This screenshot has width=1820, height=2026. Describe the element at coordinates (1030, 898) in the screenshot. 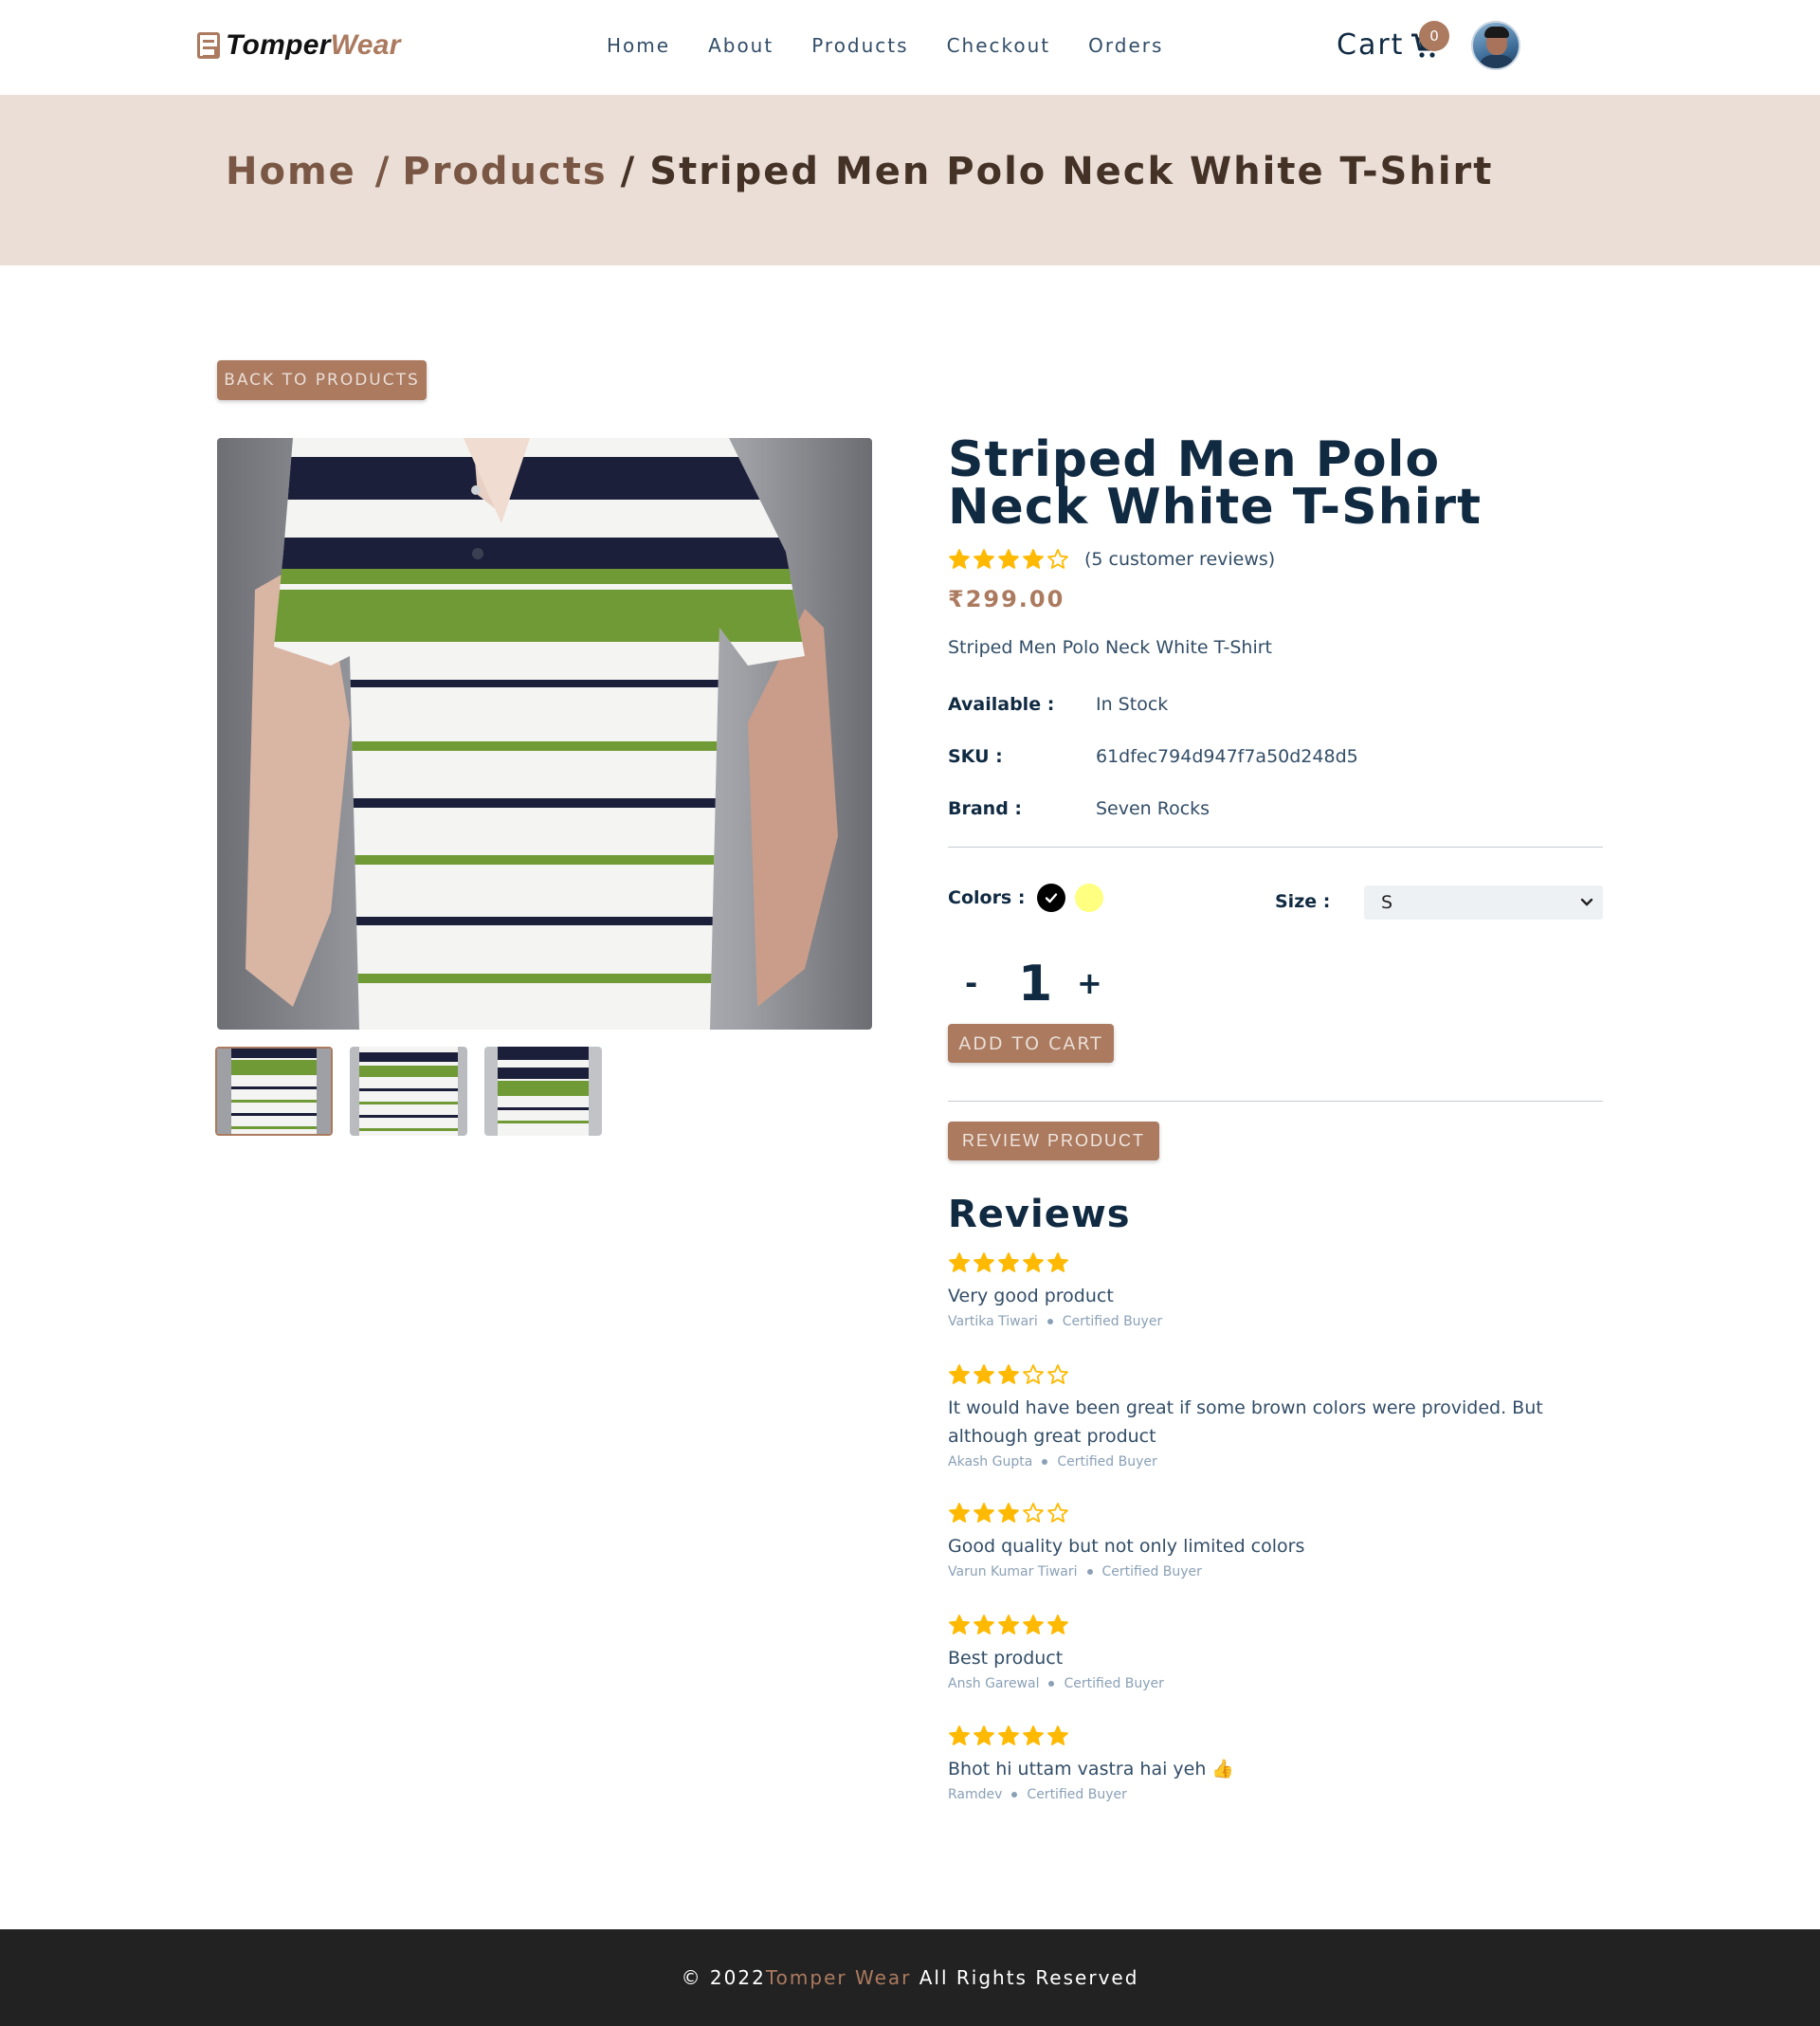

I see `colors-row: Colors :` at that location.